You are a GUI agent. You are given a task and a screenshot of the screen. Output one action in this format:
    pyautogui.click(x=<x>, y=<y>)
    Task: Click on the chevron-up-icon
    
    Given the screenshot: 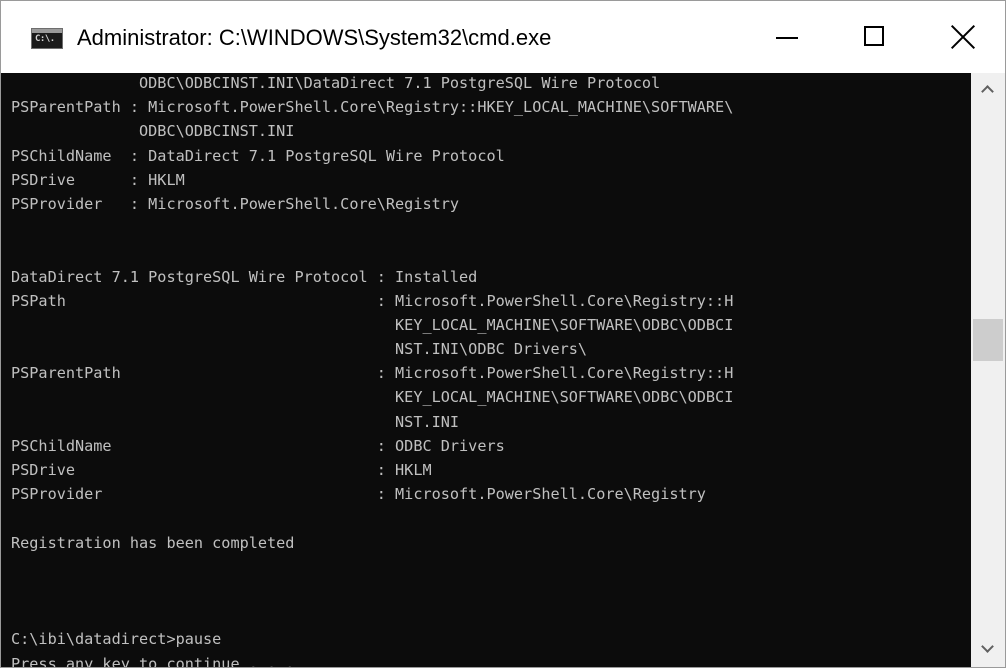 What is the action you would take?
    pyautogui.click(x=987, y=91)
    